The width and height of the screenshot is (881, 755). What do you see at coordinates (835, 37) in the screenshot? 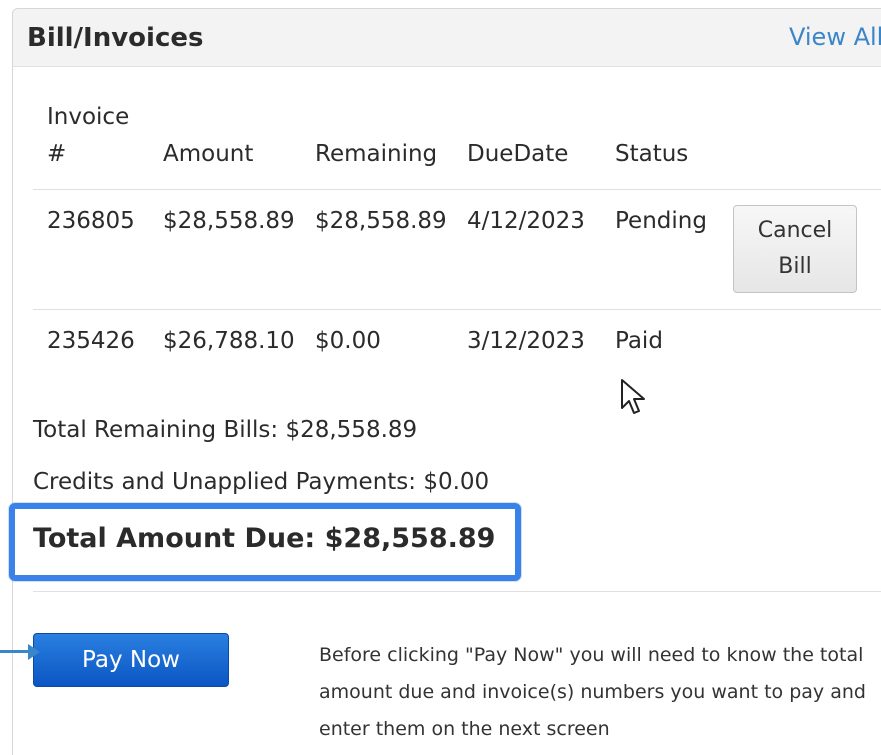
I see `view-all-link: View All` at bounding box center [835, 37].